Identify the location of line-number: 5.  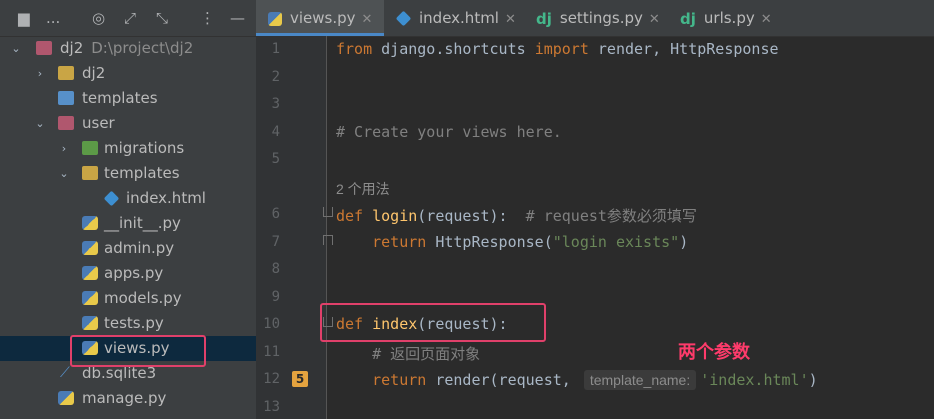
(275, 159).